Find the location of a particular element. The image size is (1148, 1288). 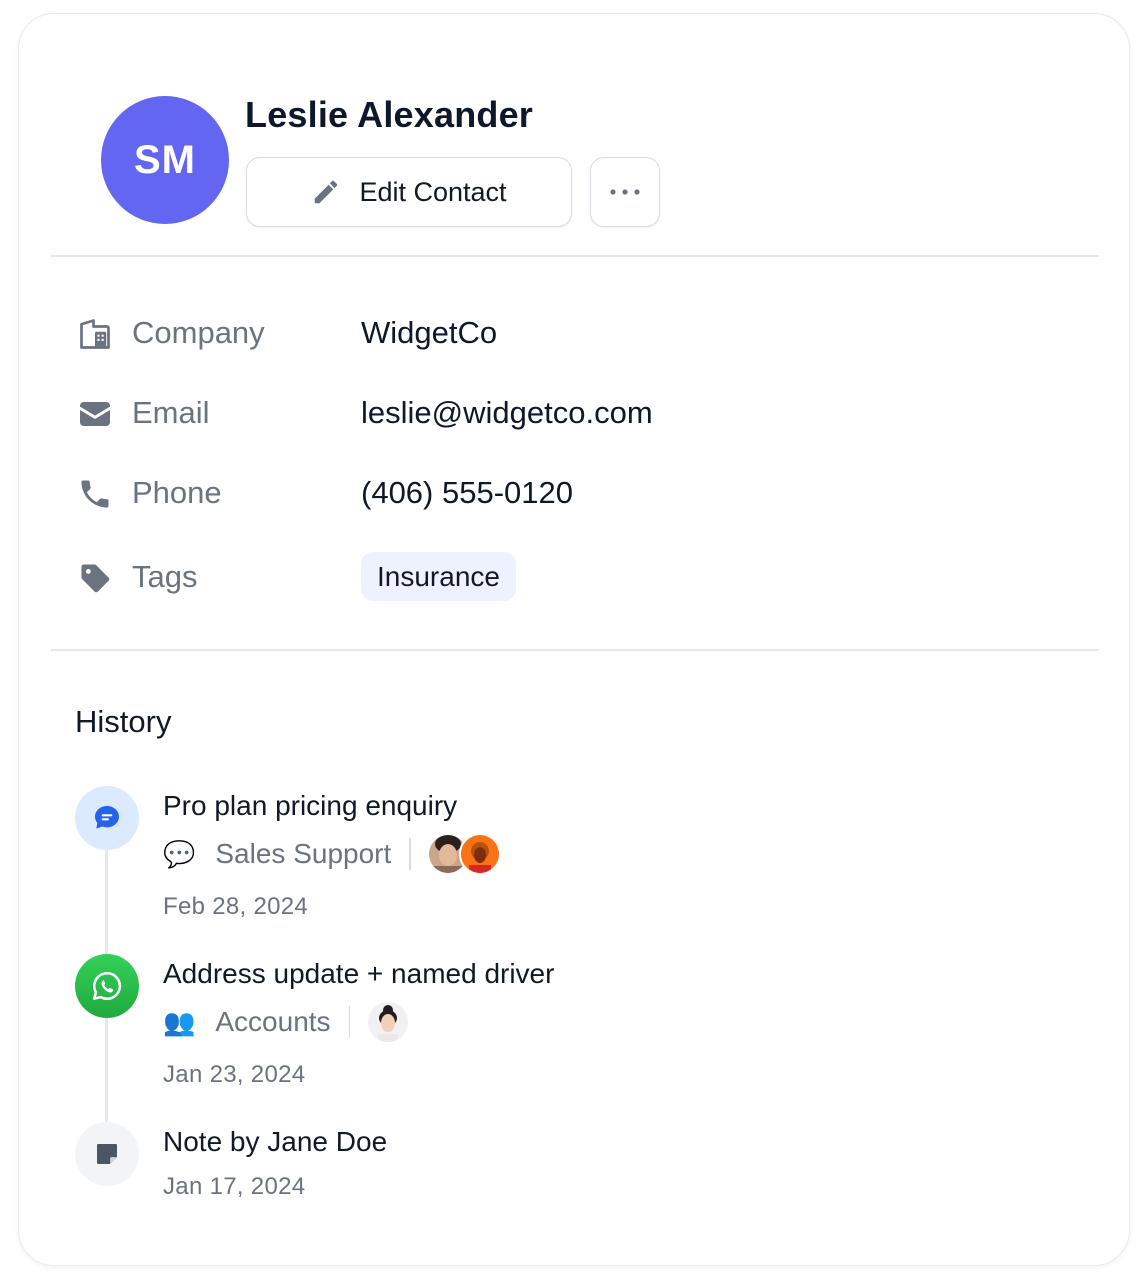

edit-contact-button: Edit Contact is located at coordinates (409, 192).